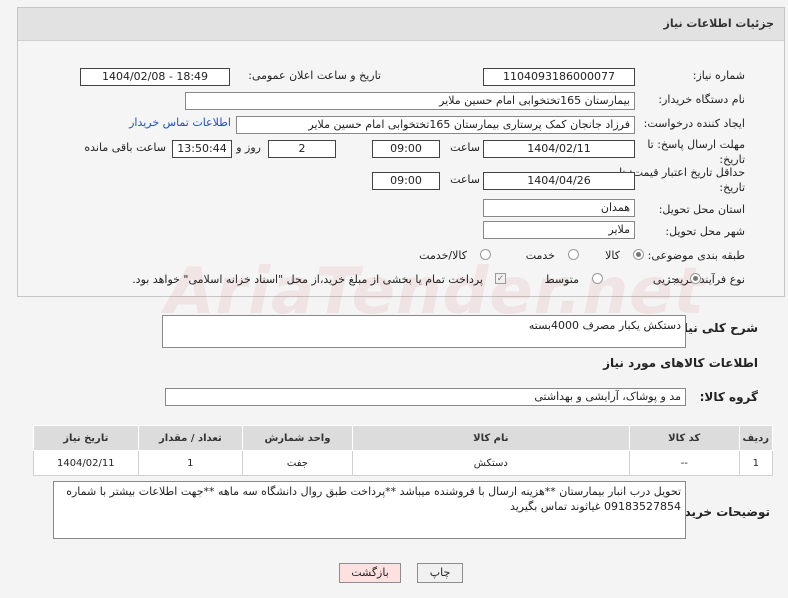  Describe the element at coordinates (86, 463) in the screenshot. I see `cell-date: 1404/02/11` at that location.